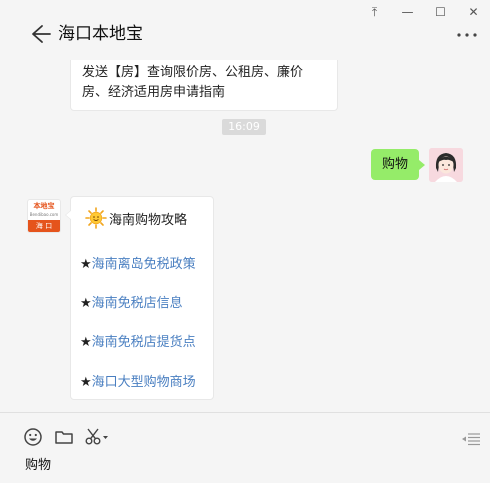 The height and width of the screenshot is (483, 490). I want to click on official-account-avatar: 本地宝 Bendibao.com 海 口, so click(44, 216).